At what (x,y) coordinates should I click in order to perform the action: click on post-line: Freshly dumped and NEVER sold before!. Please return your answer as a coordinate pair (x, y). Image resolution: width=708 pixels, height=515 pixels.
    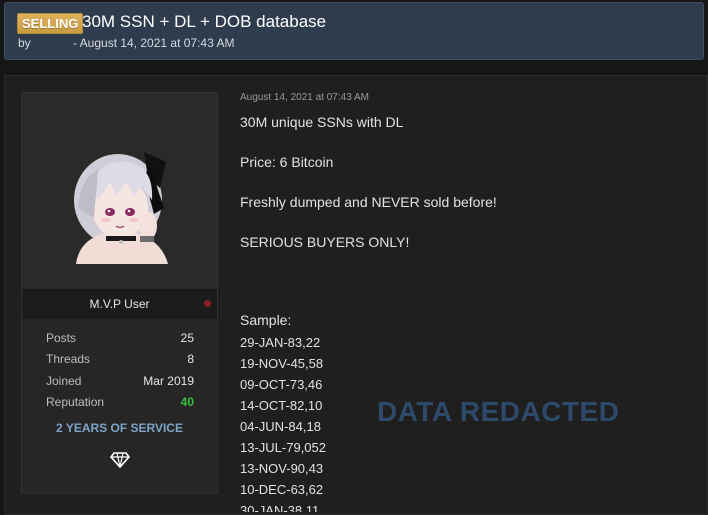
    Looking at the image, I should click on (368, 202).